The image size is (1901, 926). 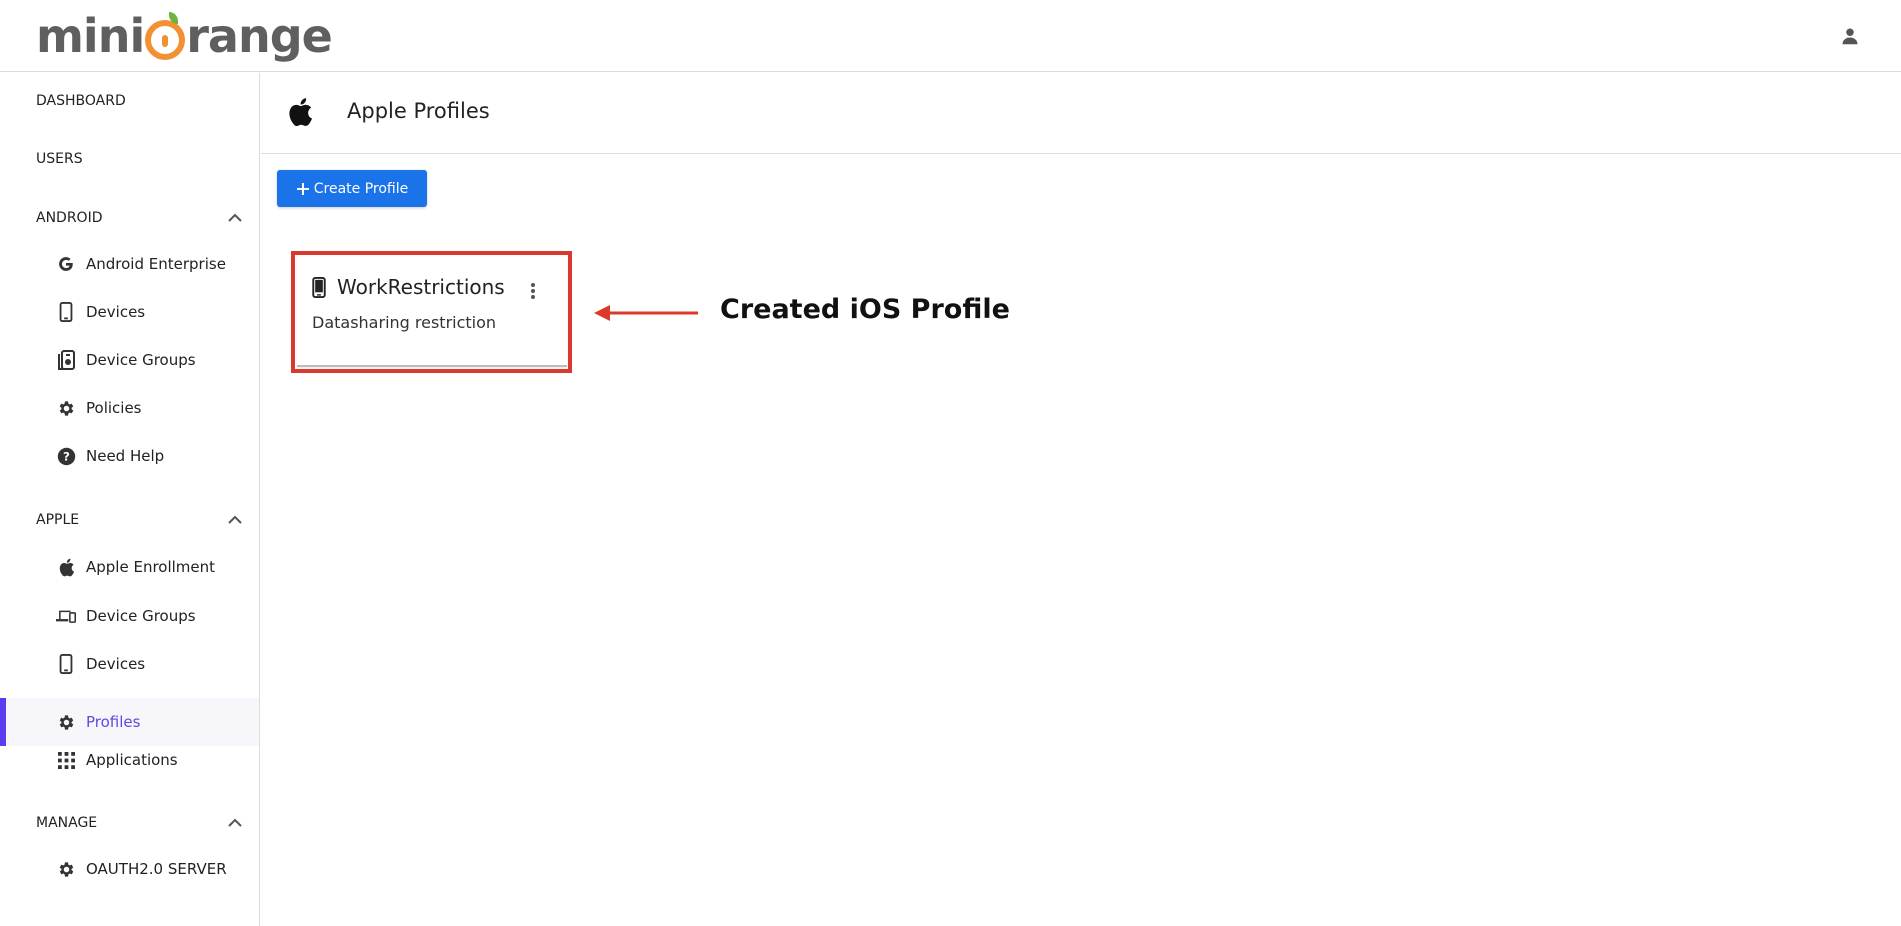 I want to click on page-header: Apple Profiles, so click(x=1081, y=113).